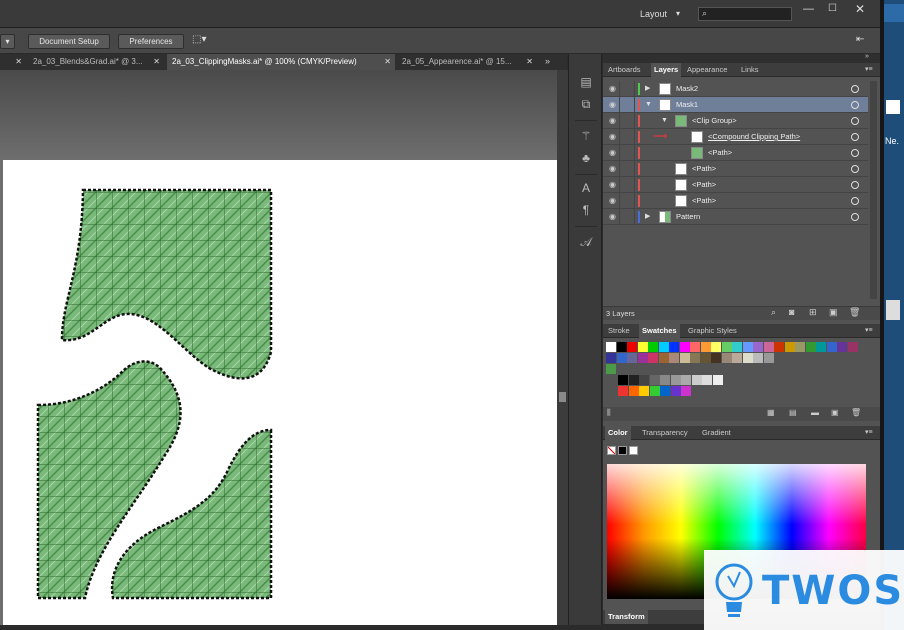 Image resolution: width=904 pixels, height=630 pixels. I want to click on close-button: ✕, so click(860, 9).